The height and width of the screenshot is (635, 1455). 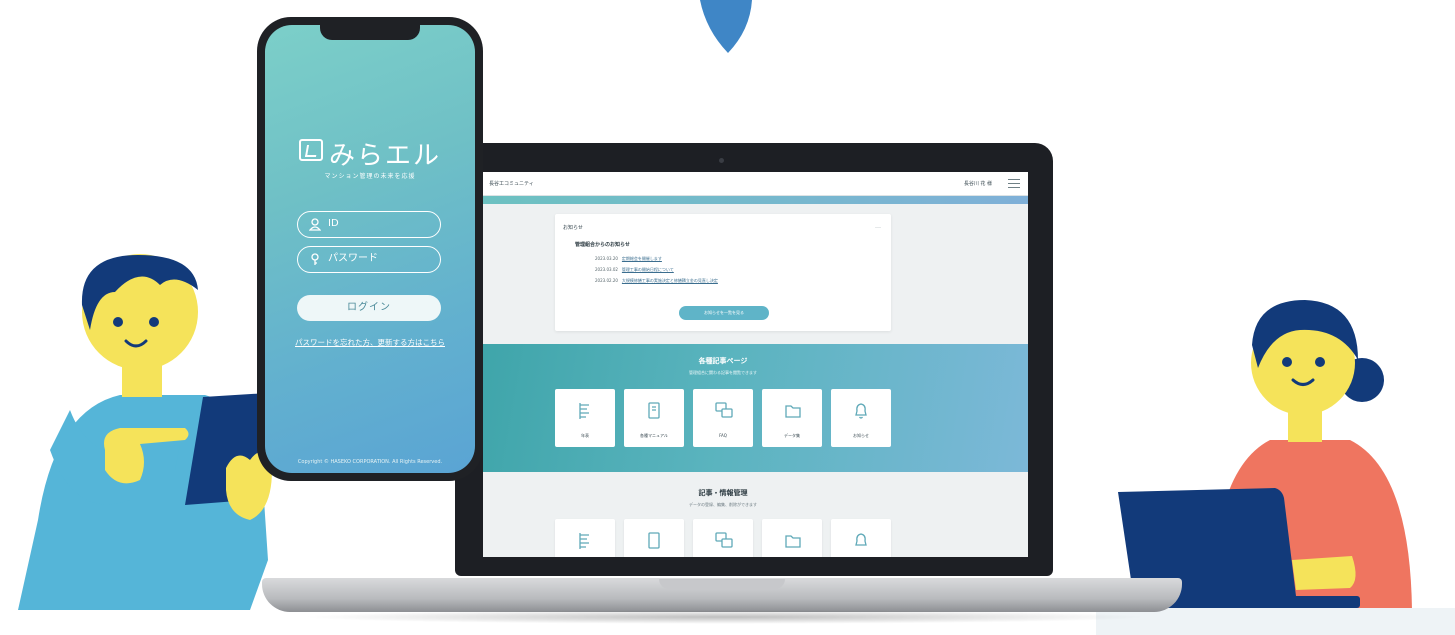 I want to click on notice-more-button: お知らせを一覧を見る, so click(x=724, y=313).